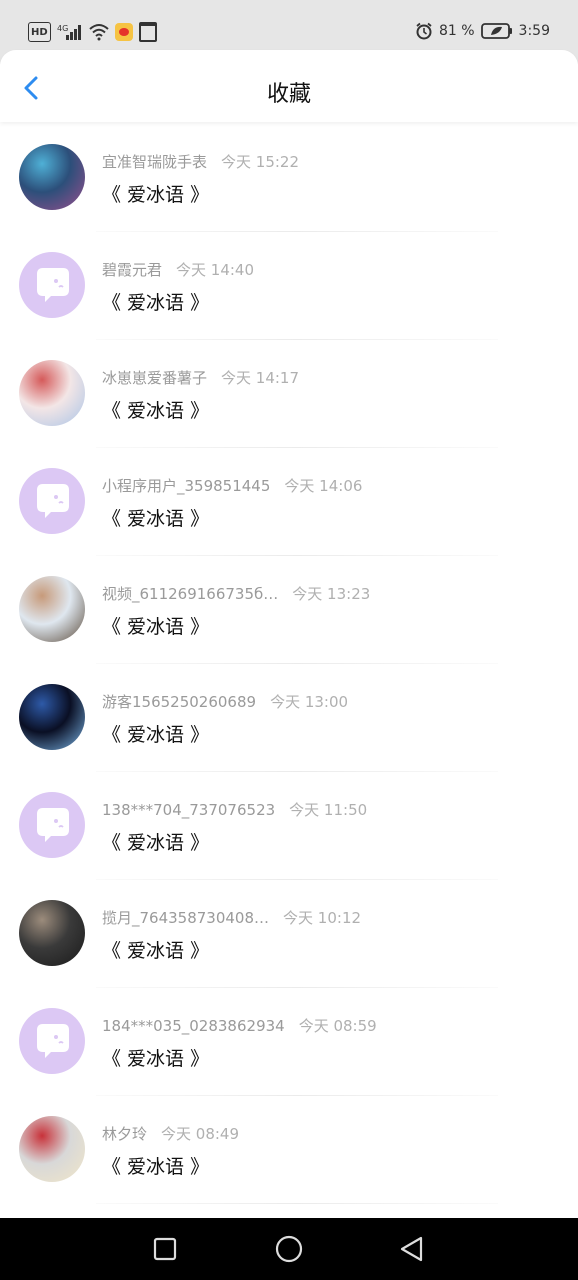 This screenshot has height=1280, width=578. I want to click on signal-icon: 4G, so click(70, 32).